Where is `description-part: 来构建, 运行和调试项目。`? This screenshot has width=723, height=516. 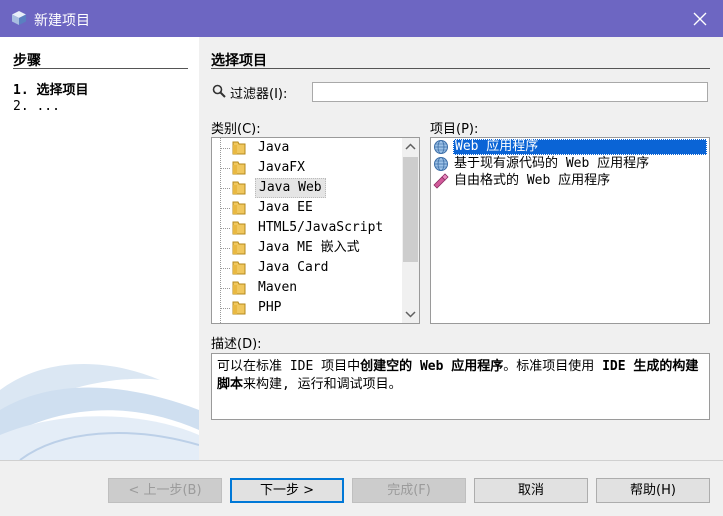
description-part: 来构建, 运行和调试项目。 is located at coordinates (322, 384).